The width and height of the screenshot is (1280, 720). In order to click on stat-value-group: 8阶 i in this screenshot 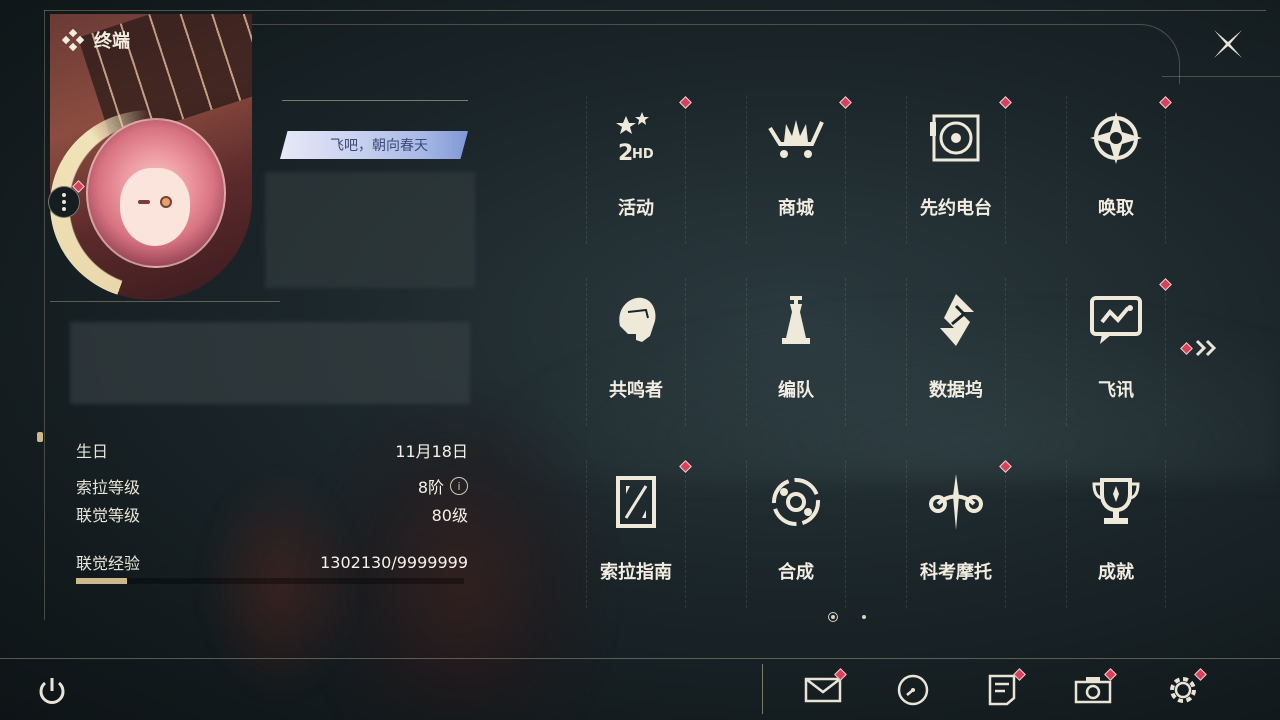, I will do `click(443, 486)`.